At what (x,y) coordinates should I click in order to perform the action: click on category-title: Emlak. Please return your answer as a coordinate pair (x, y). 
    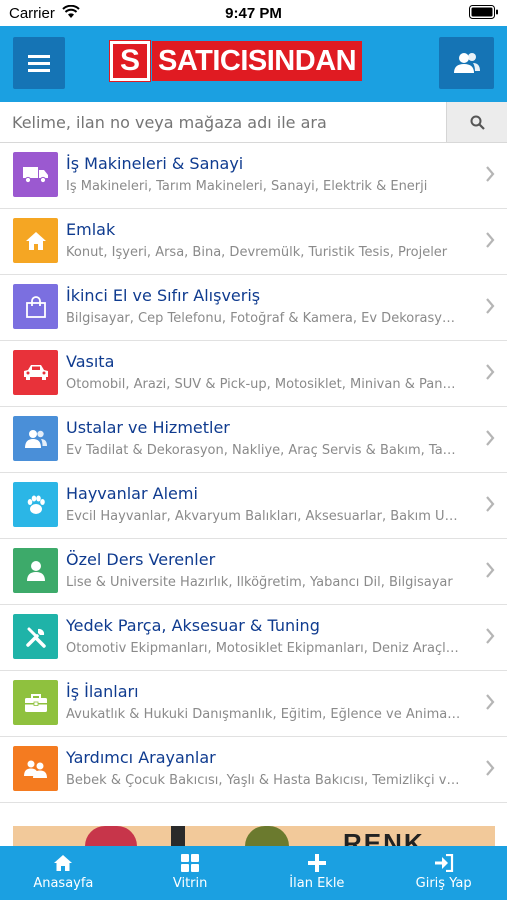
    Looking at the image, I should click on (91, 229).